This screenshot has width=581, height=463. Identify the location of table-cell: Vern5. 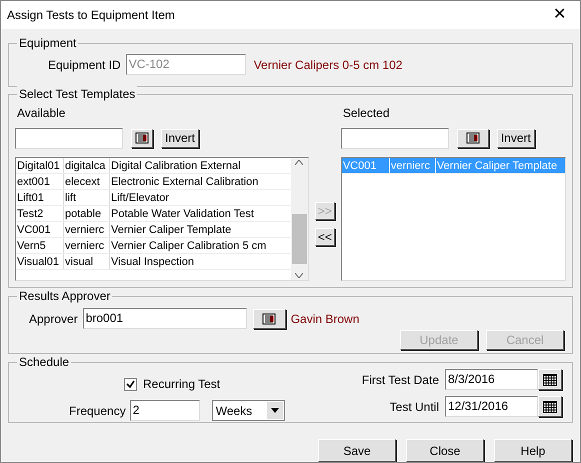
(40, 245).